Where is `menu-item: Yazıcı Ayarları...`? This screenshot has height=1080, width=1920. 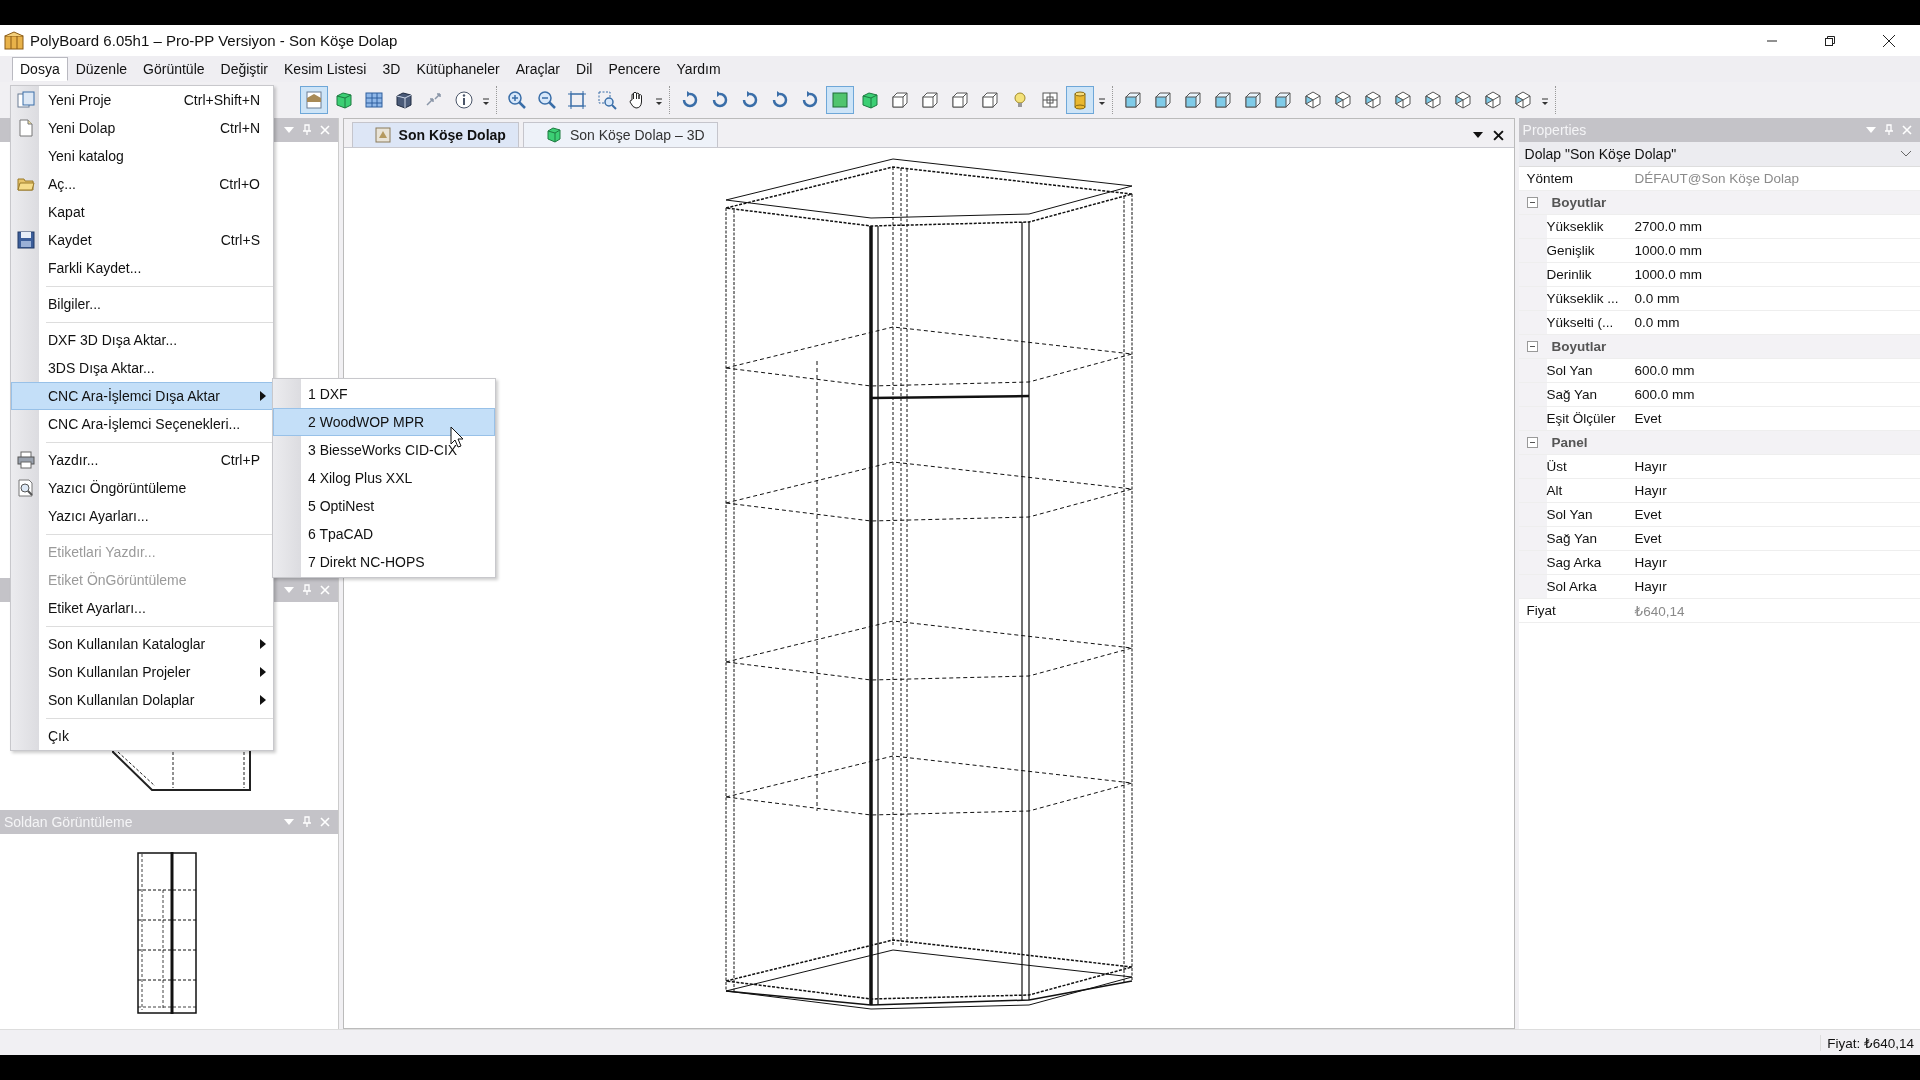 menu-item: Yazıcı Ayarları... is located at coordinates (142, 516).